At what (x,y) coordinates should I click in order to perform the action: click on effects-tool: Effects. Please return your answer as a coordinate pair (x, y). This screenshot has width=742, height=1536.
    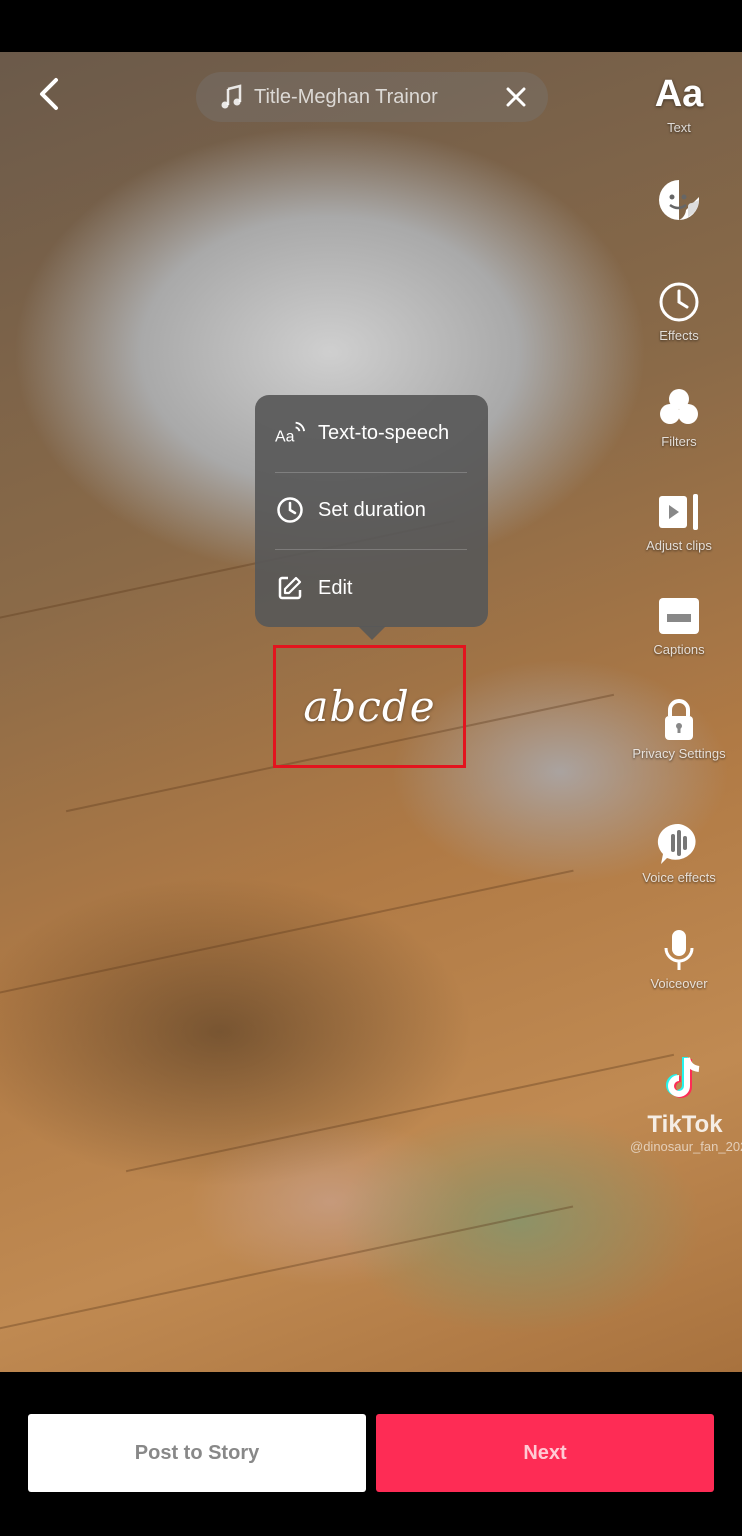
    Looking at the image, I should click on (679, 311).